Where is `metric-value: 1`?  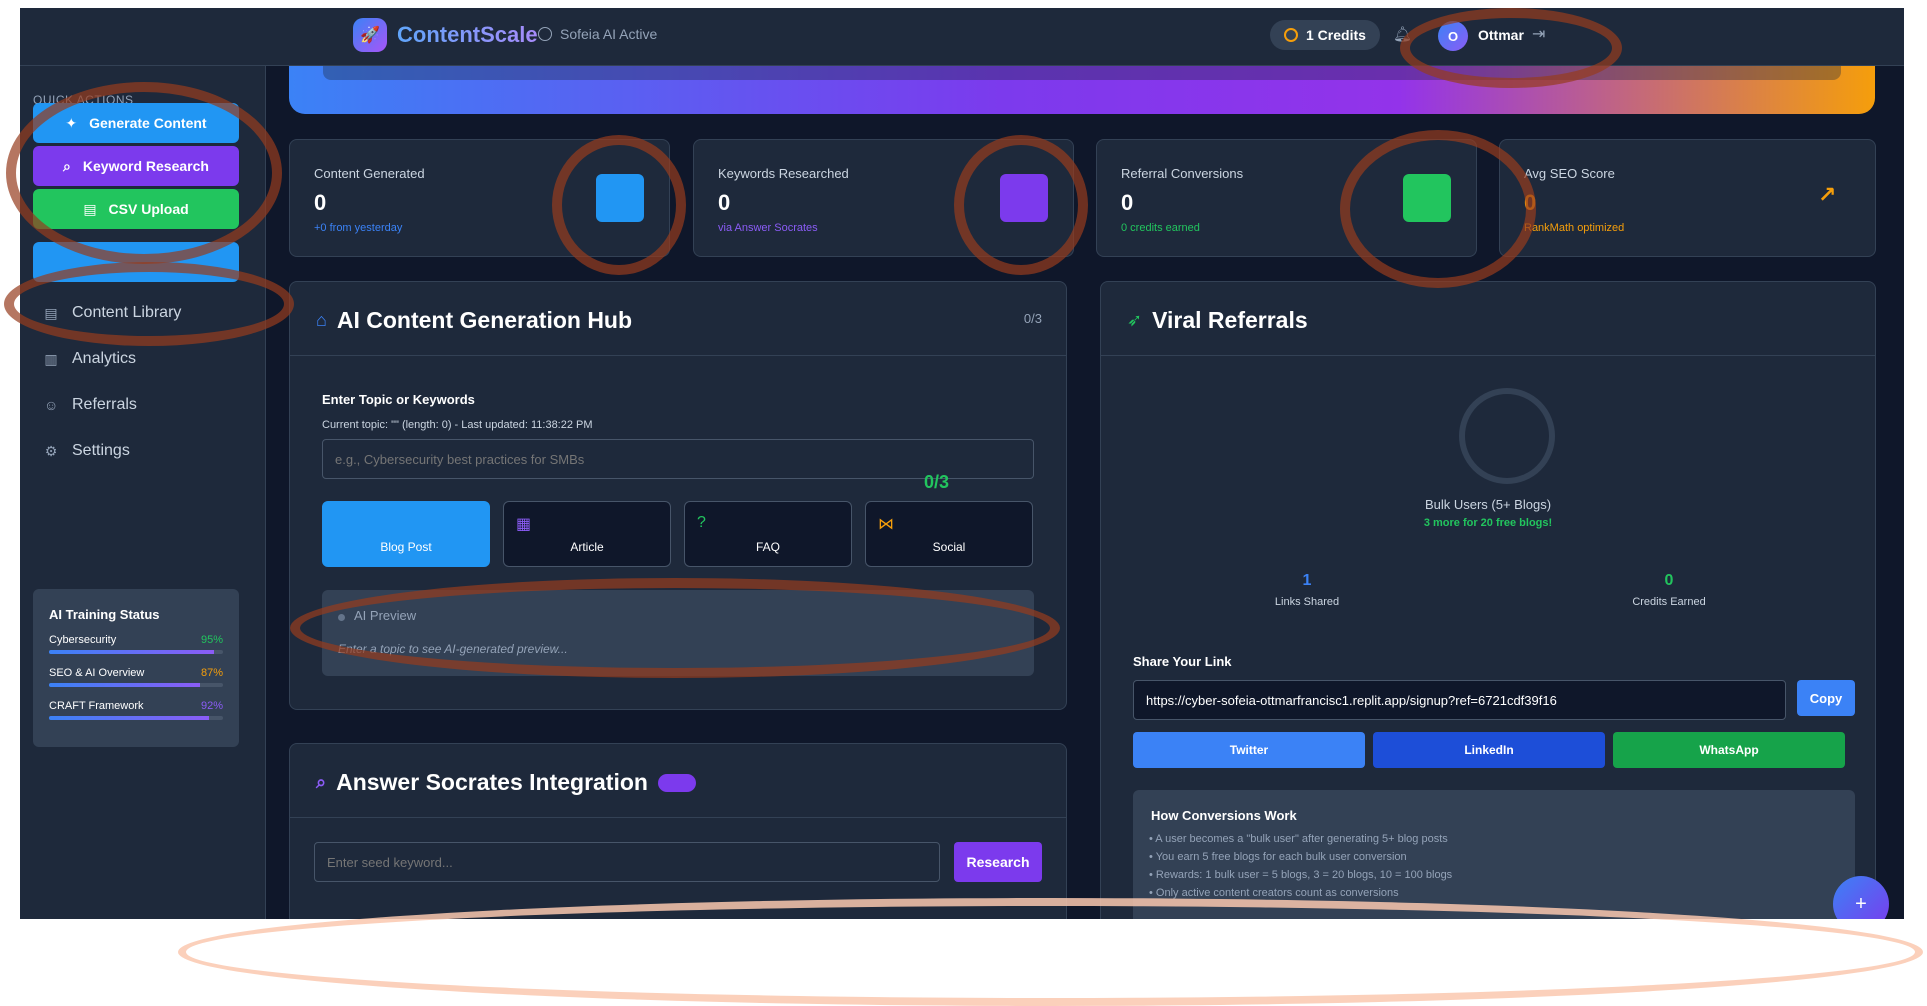 metric-value: 1 is located at coordinates (1307, 580).